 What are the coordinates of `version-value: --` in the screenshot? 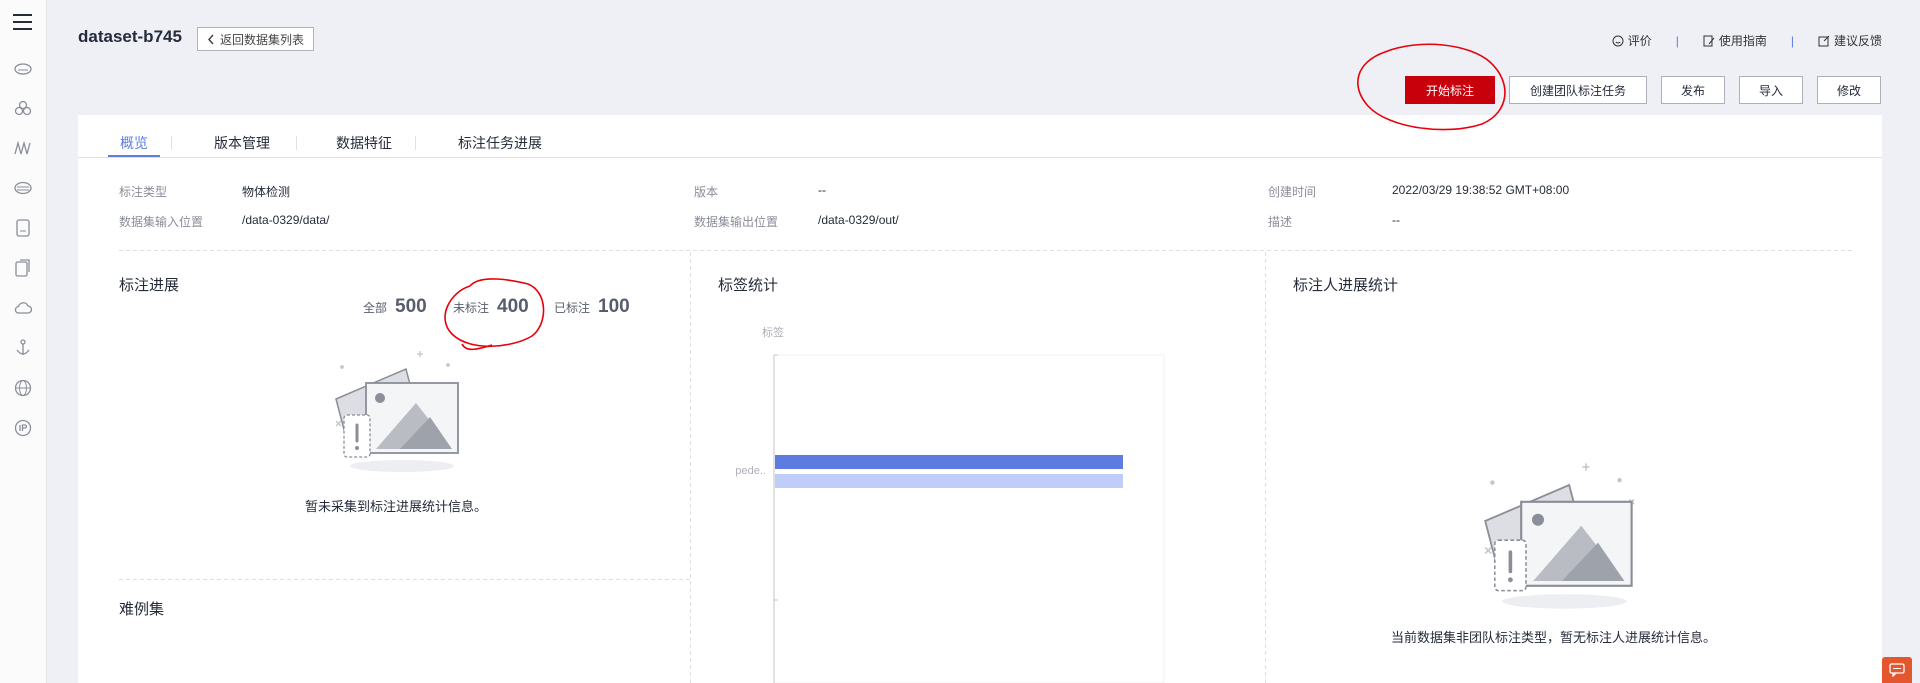 It's located at (822, 190).